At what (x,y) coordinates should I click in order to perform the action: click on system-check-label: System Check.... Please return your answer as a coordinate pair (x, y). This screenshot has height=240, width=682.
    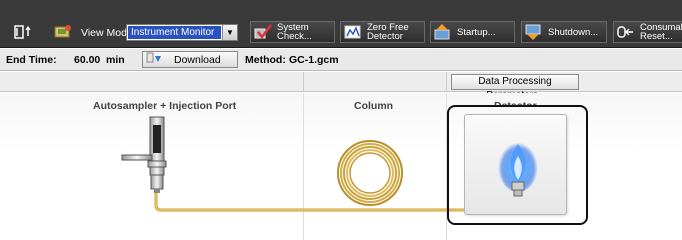
    Looking at the image, I should click on (294, 32).